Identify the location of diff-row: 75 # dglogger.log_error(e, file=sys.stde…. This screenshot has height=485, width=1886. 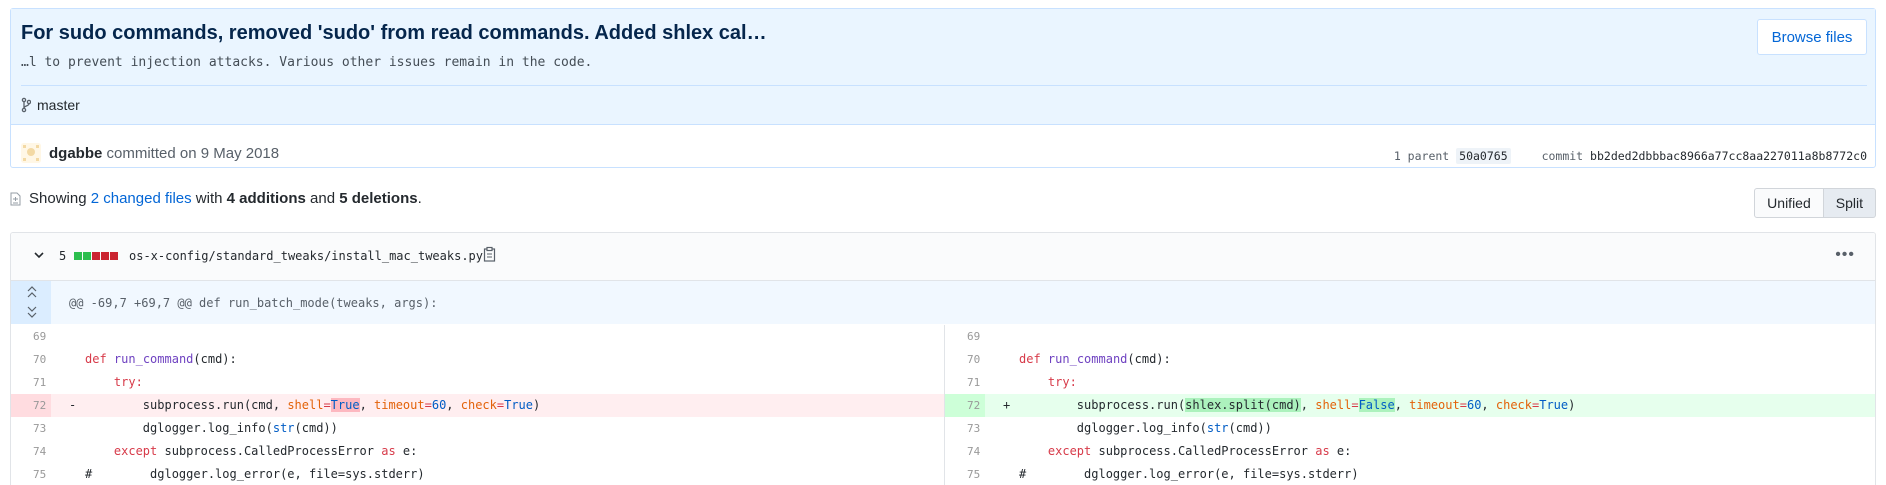
(943, 474).